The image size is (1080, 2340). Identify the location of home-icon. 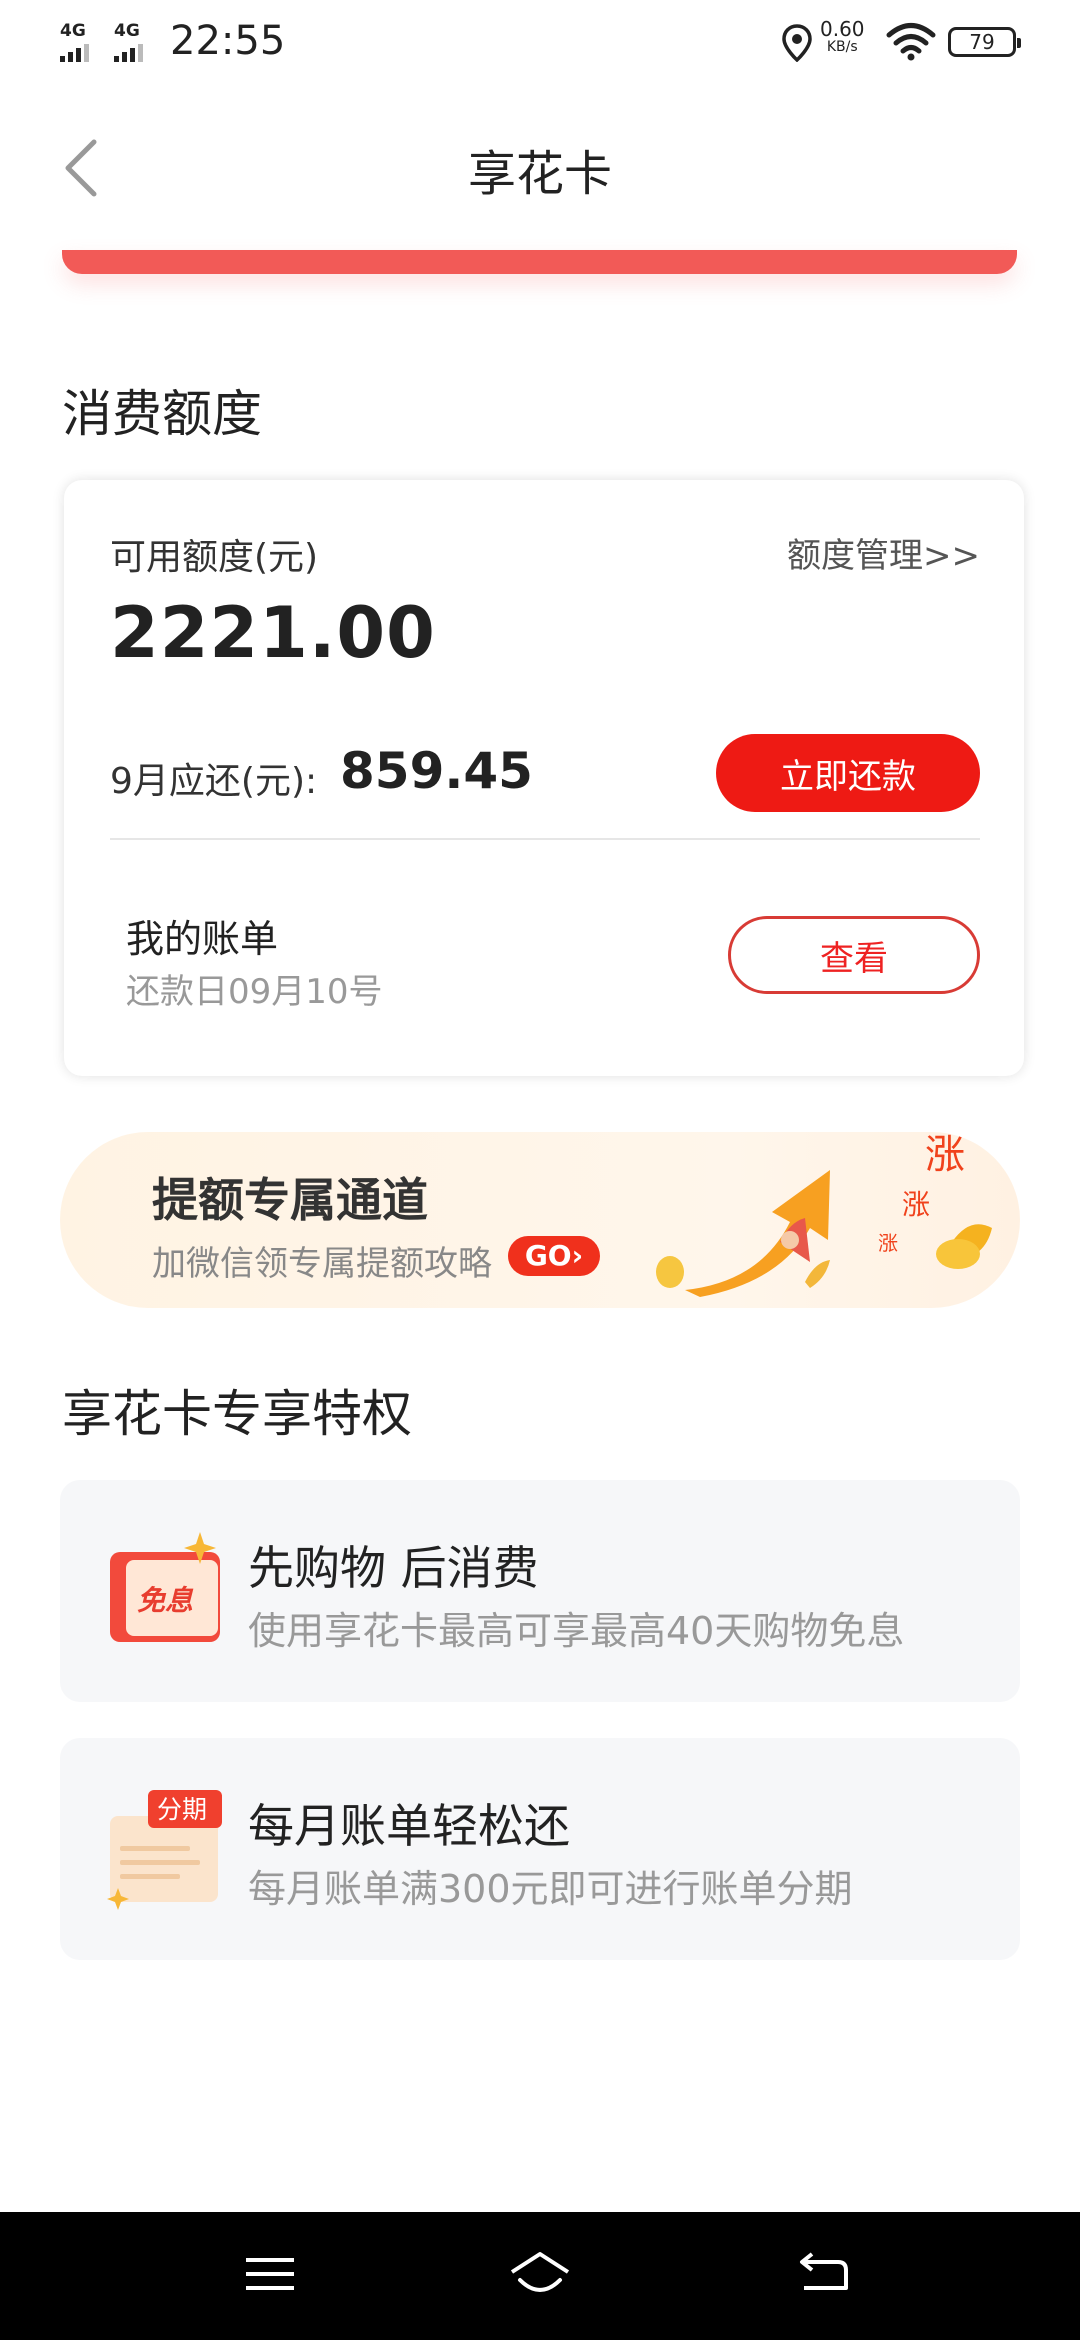
(540, 2274).